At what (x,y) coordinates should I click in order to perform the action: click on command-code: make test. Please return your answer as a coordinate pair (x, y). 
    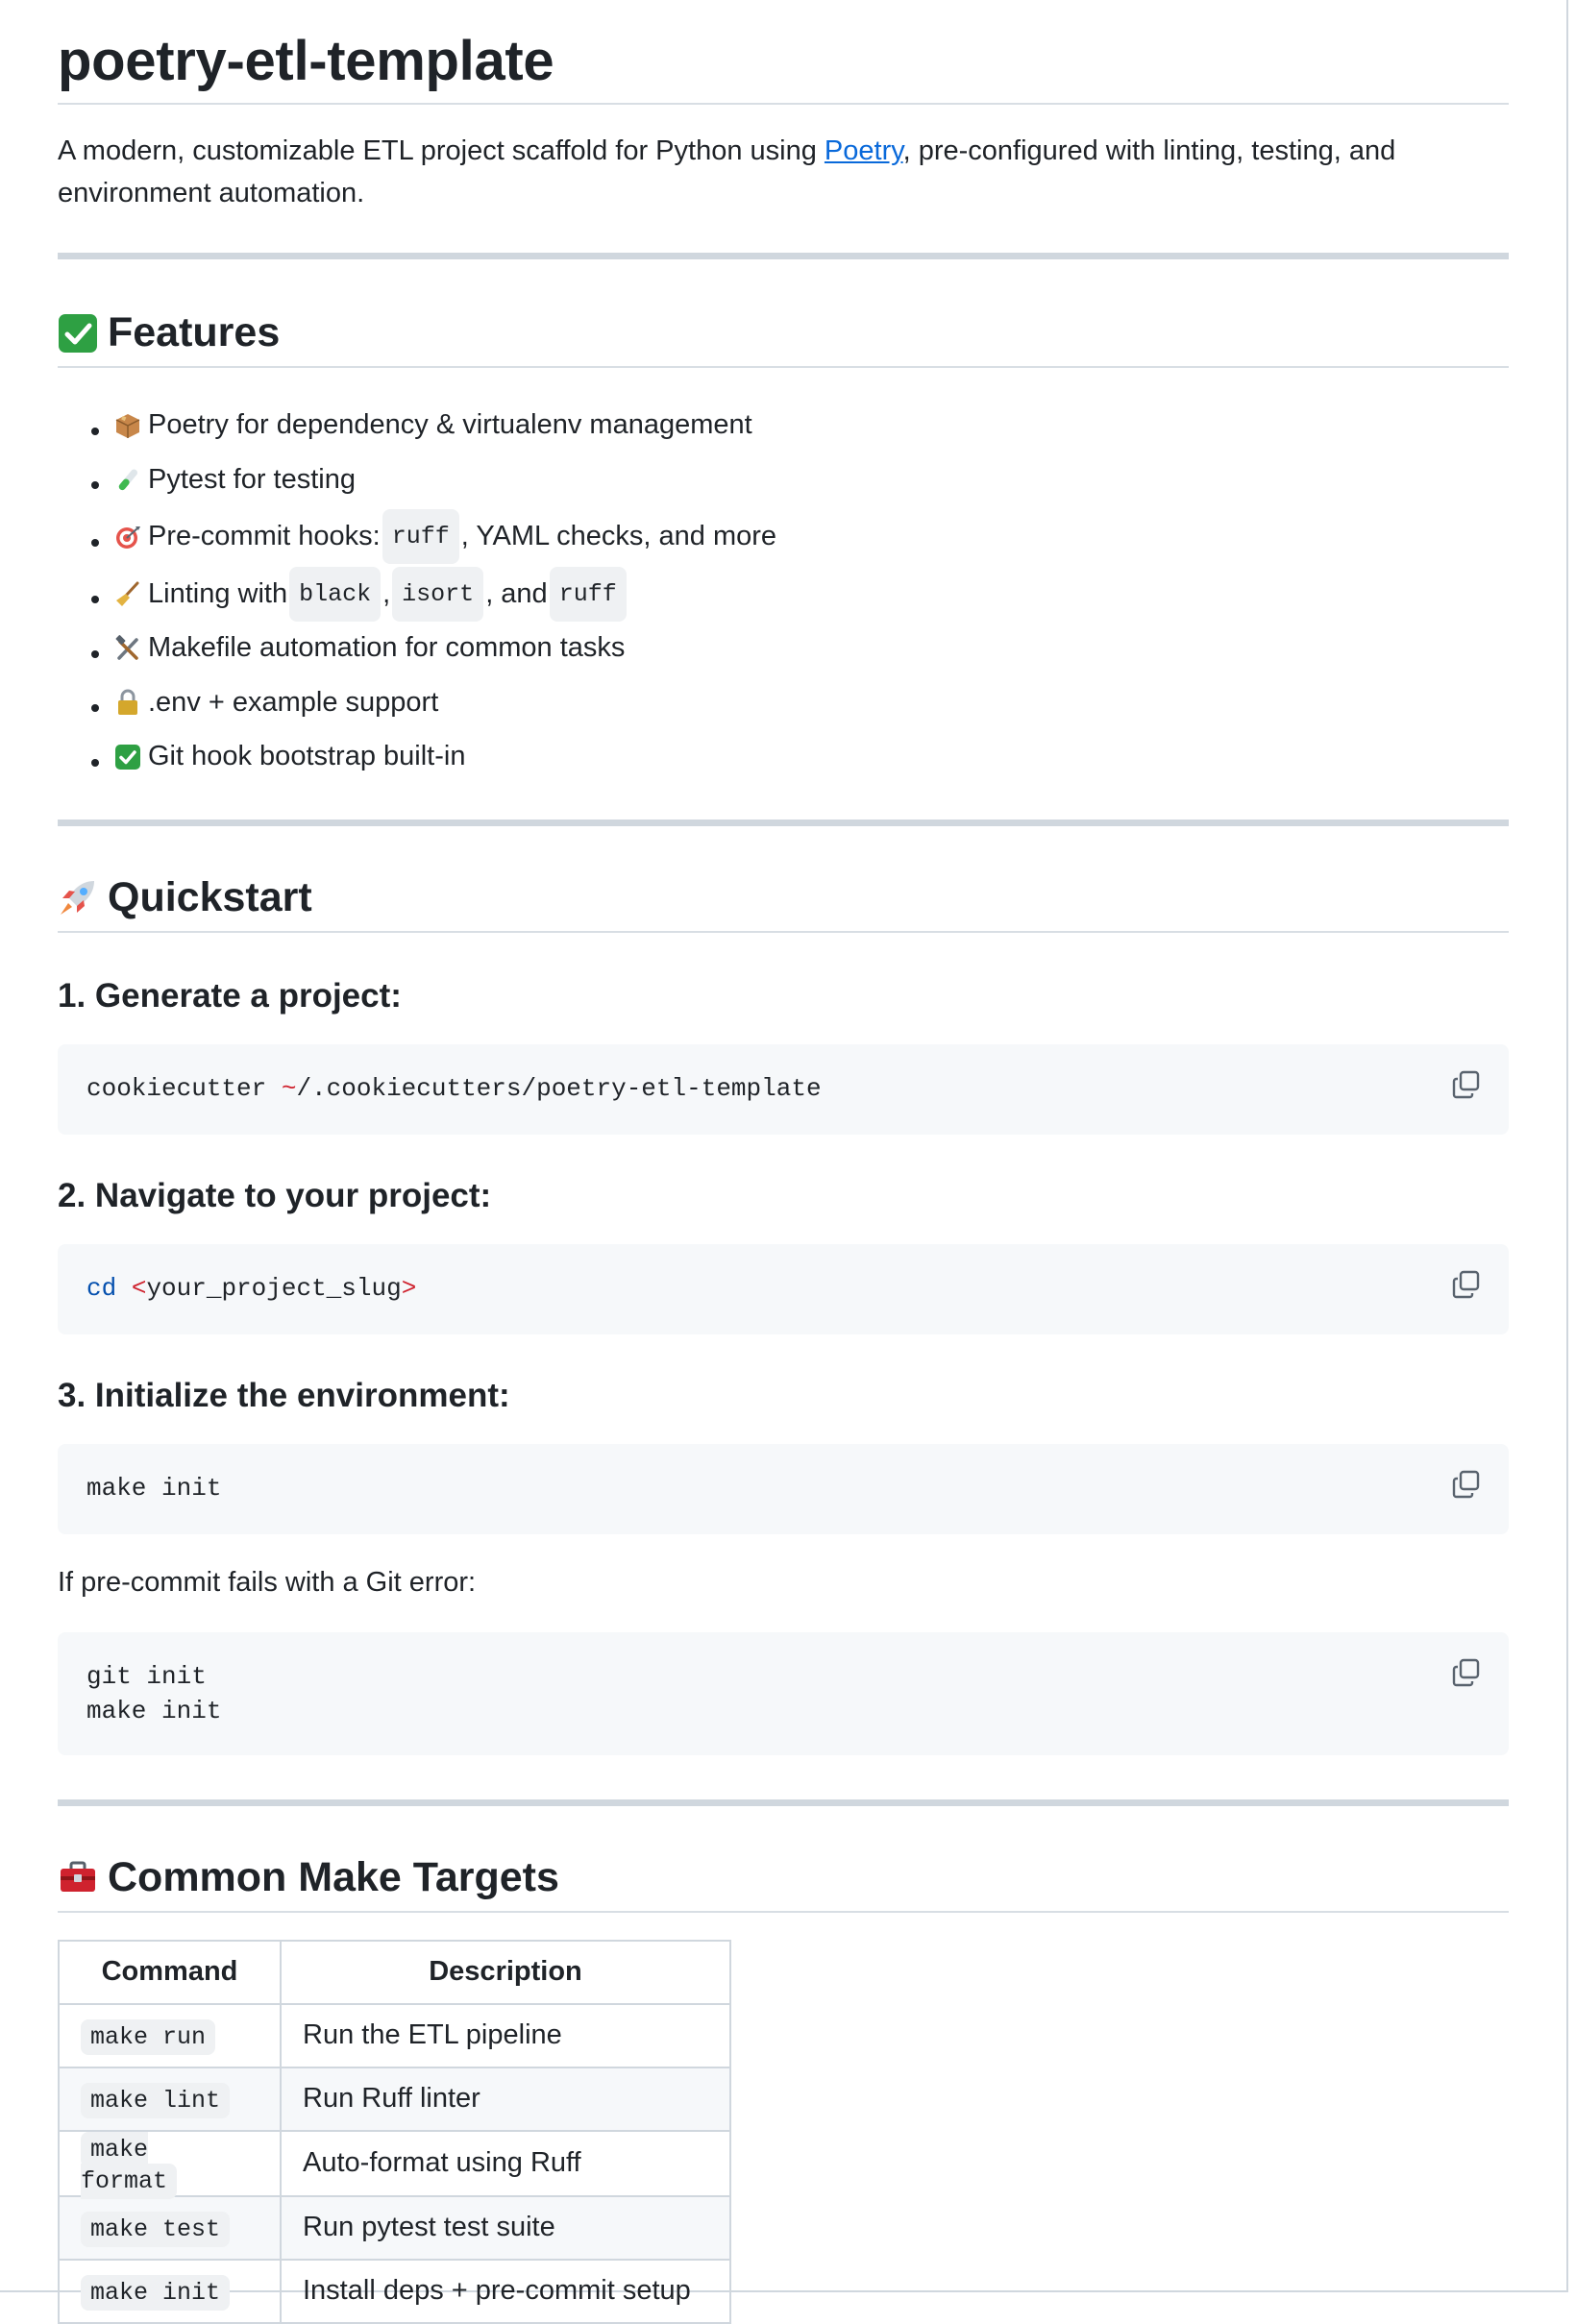
    Looking at the image, I should click on (156, 2229).